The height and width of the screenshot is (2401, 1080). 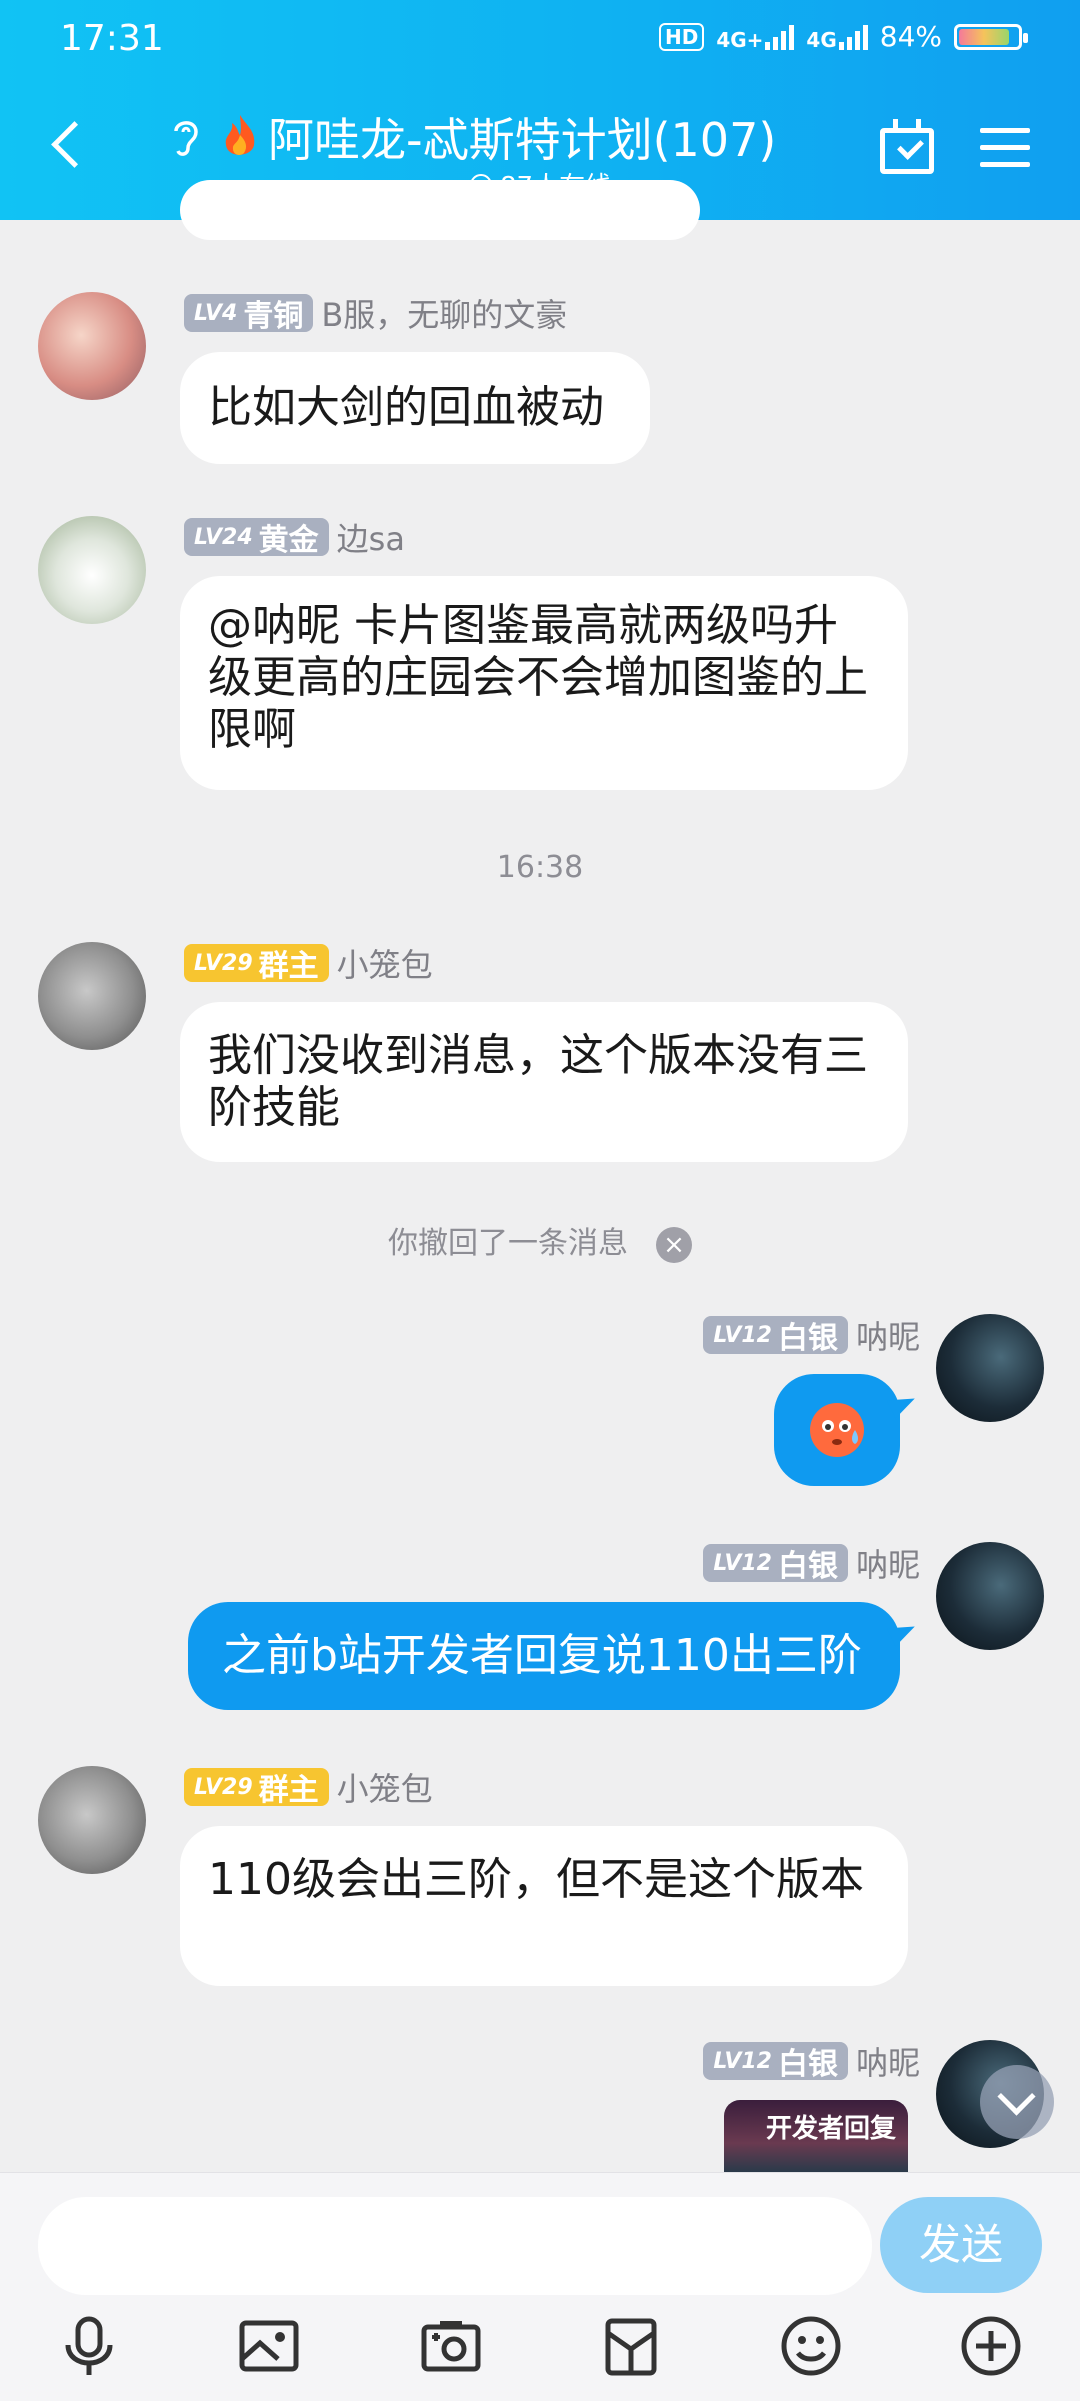 I want to click on timestamp: 16:38, so click(x=540, y=867).